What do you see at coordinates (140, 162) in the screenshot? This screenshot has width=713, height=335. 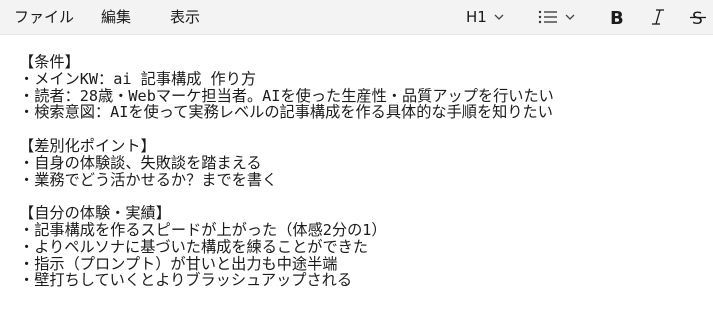 I see `doc-line: ・自身の体験談、失敗談を踏まえる` at bounding box center [140, 162].